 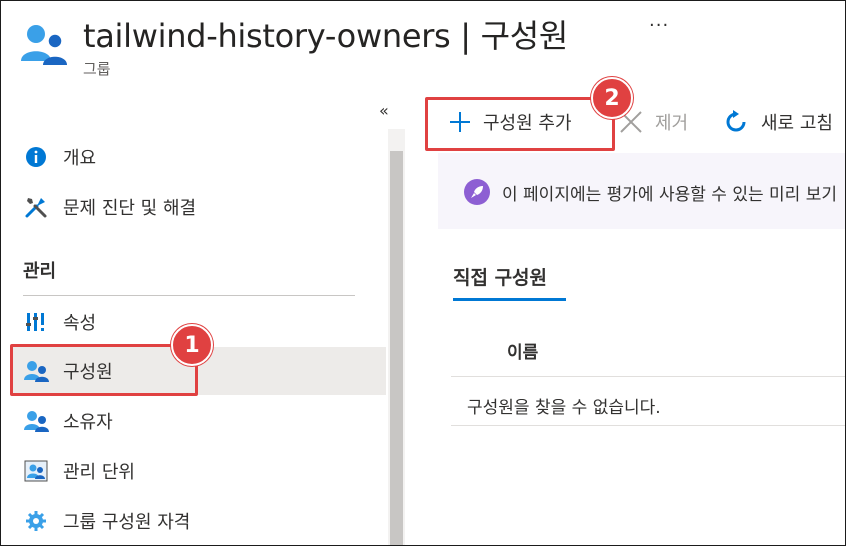 I want to click on preview-banner-text: 이 페이지에는 평가에 사용할 수 있는 미리 보기, so click(x=669, y=195).